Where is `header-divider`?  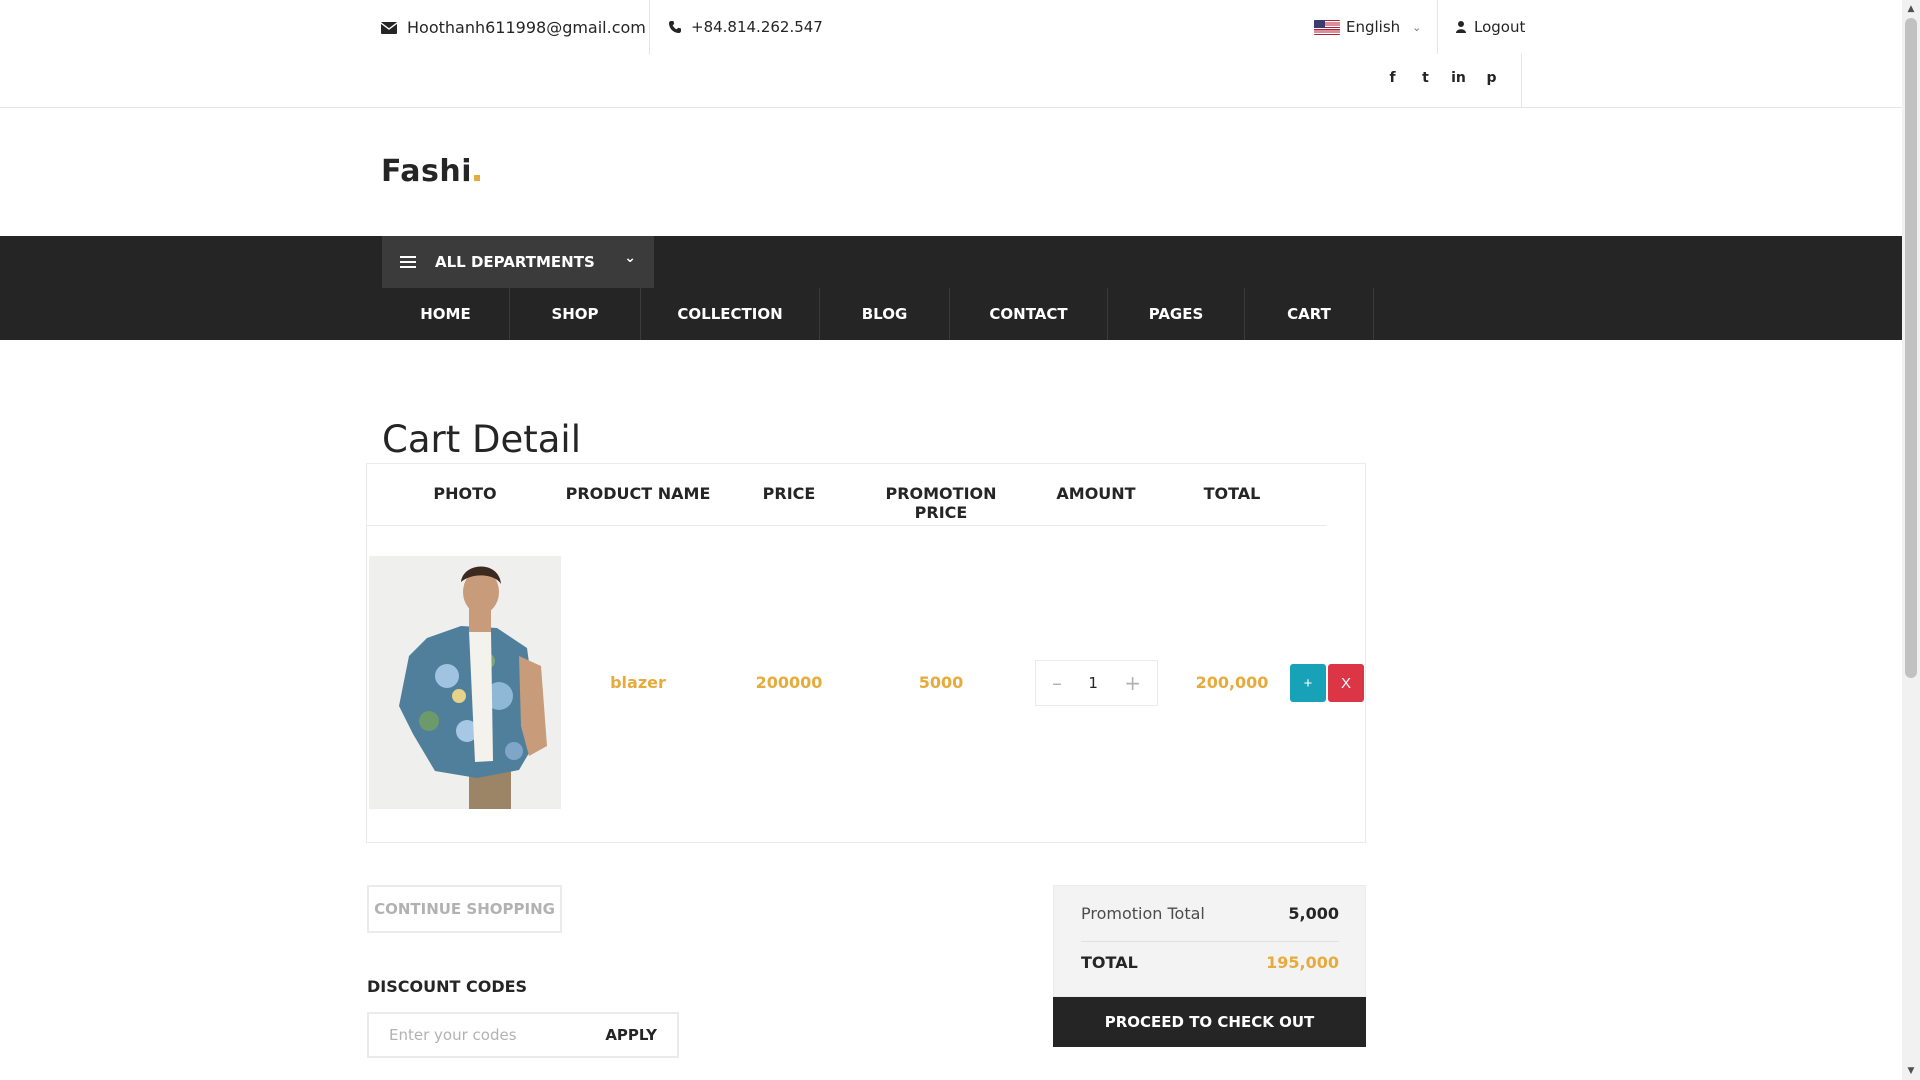 header-divider is located at coordinates (847, 525).